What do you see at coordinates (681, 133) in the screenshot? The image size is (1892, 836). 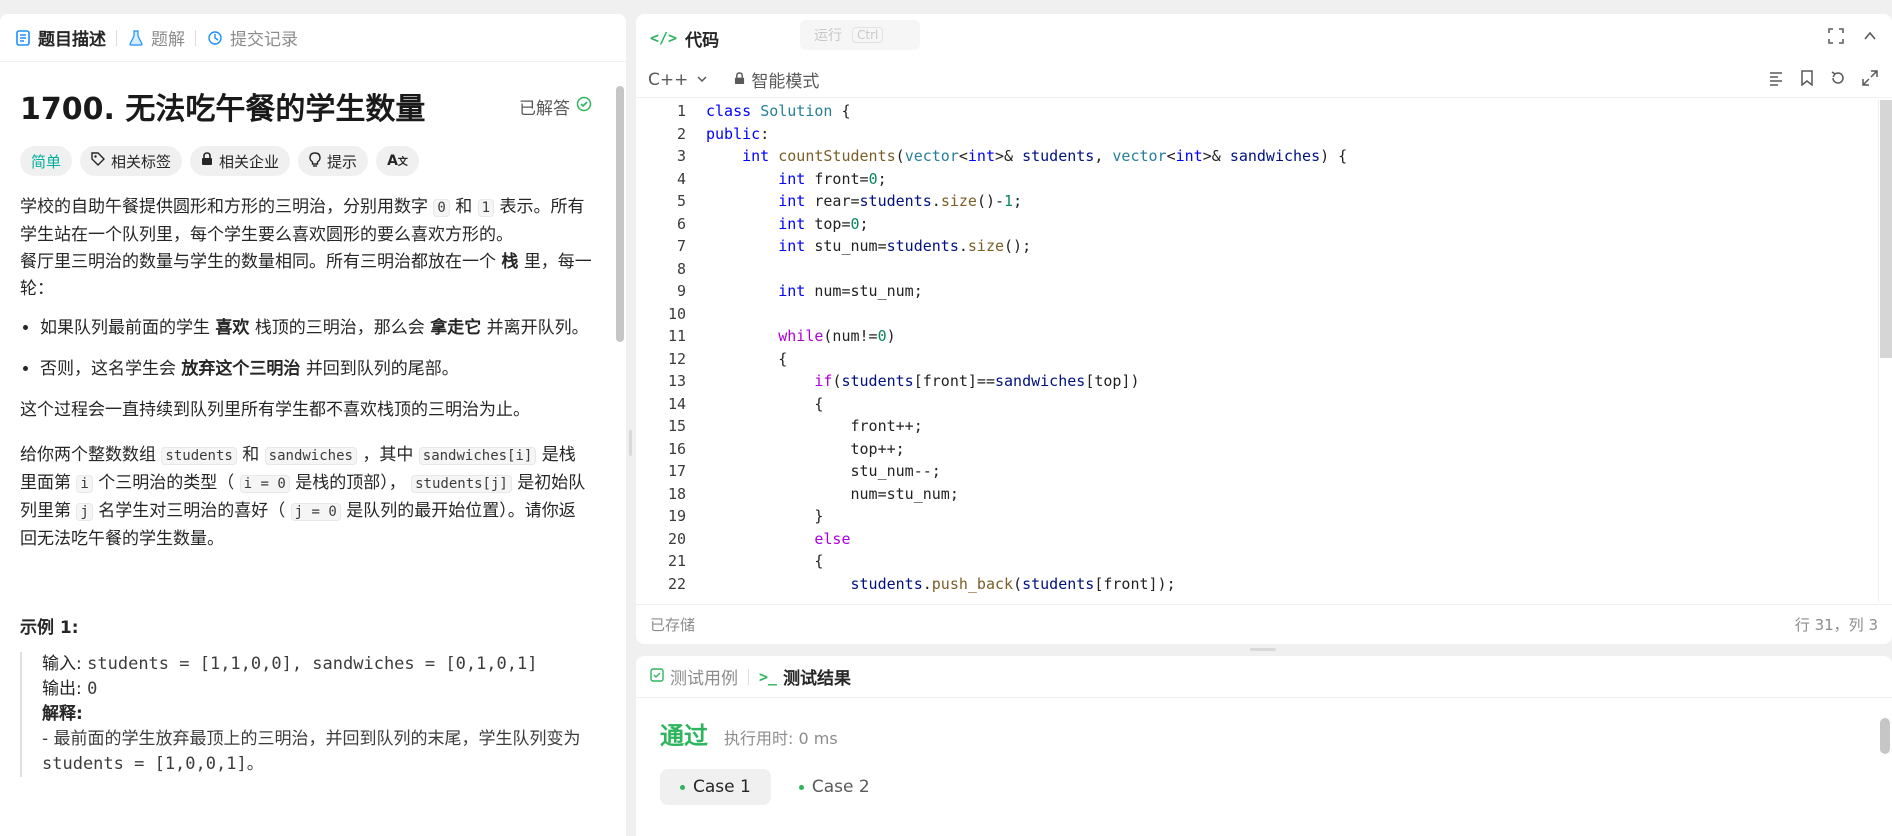 I see `line-number: 2` at bounding box center [681, 133].